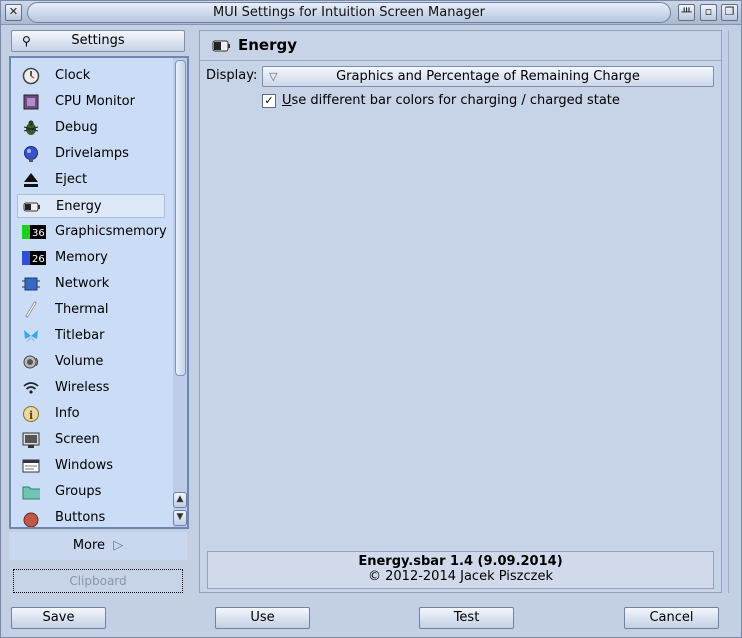  I want to click on scroll-up-icon: ▲, so click(180, 500).